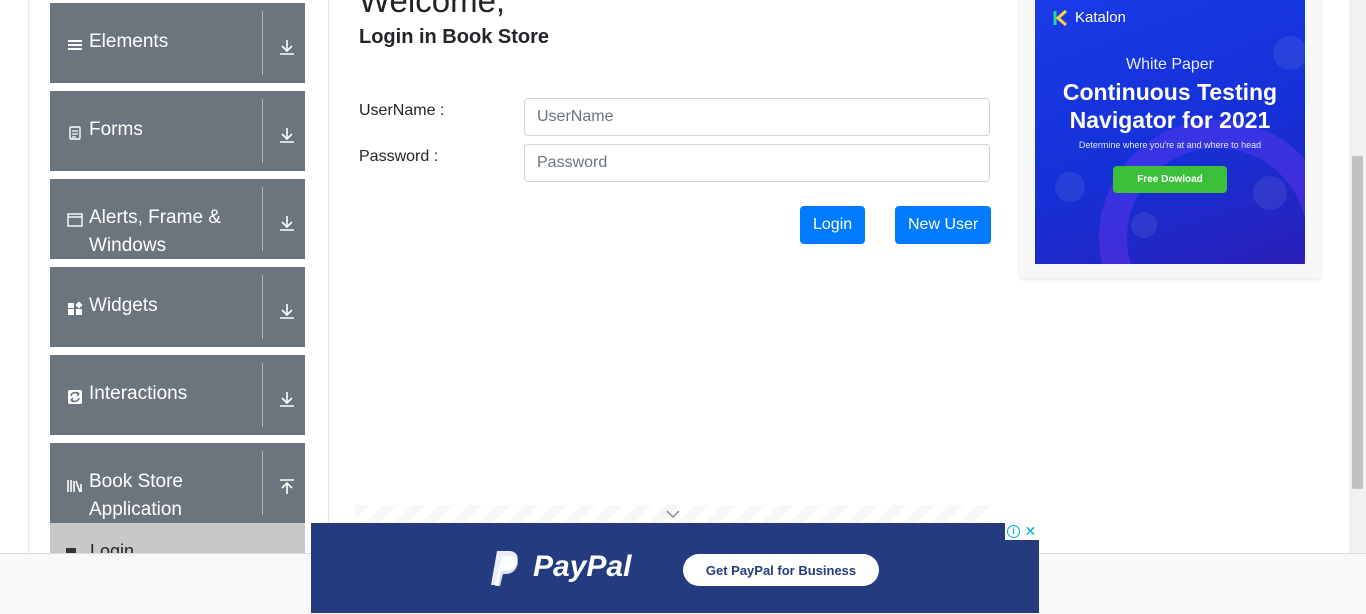 The image size is (1366, 614). Describe the element at coordinates (1013, 531) in the screenshot. I see `info-icon: i` at that location.